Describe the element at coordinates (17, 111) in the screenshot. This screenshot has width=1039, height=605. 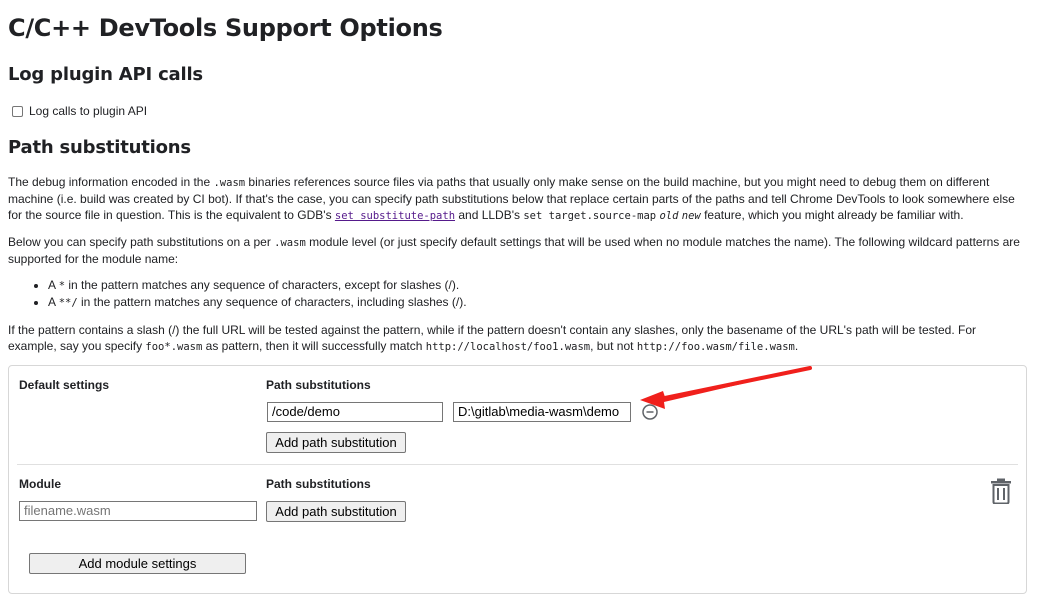
I see `log-calls-checkbox` at that location.